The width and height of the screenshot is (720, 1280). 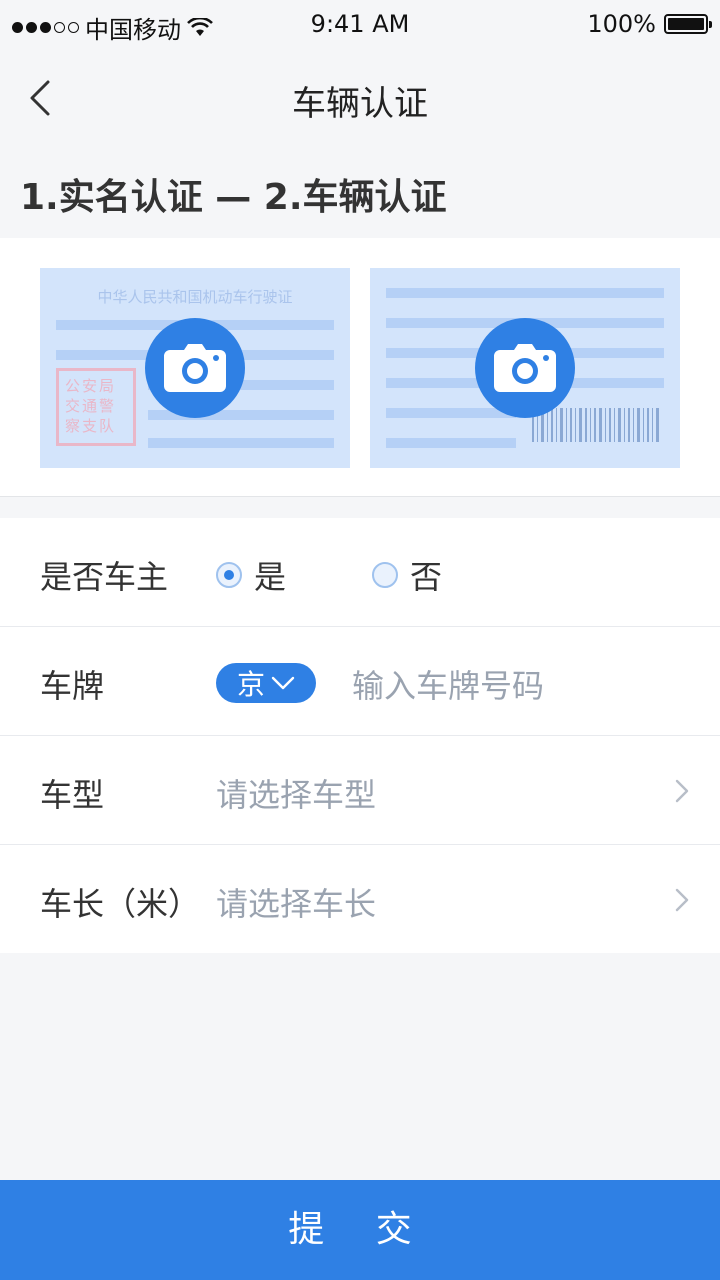 What do you see at coordinates (448, 684) in the screenshot?
I see `plate-number-input: 输入车牌号码` at bounding box center [448, 684].